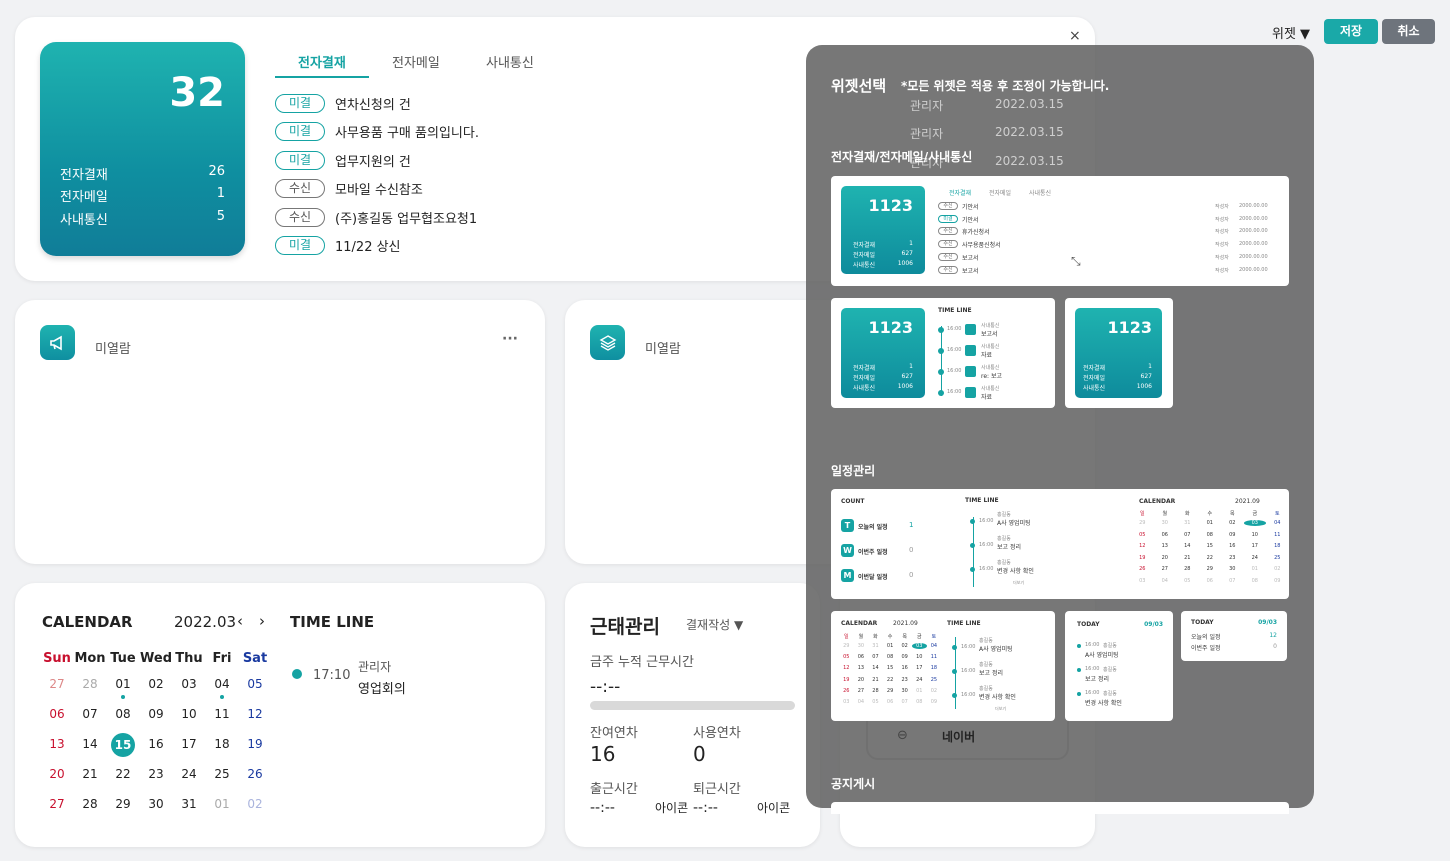  I want to click on list-item: 미결 연차신청의 건, so click(343, 103).